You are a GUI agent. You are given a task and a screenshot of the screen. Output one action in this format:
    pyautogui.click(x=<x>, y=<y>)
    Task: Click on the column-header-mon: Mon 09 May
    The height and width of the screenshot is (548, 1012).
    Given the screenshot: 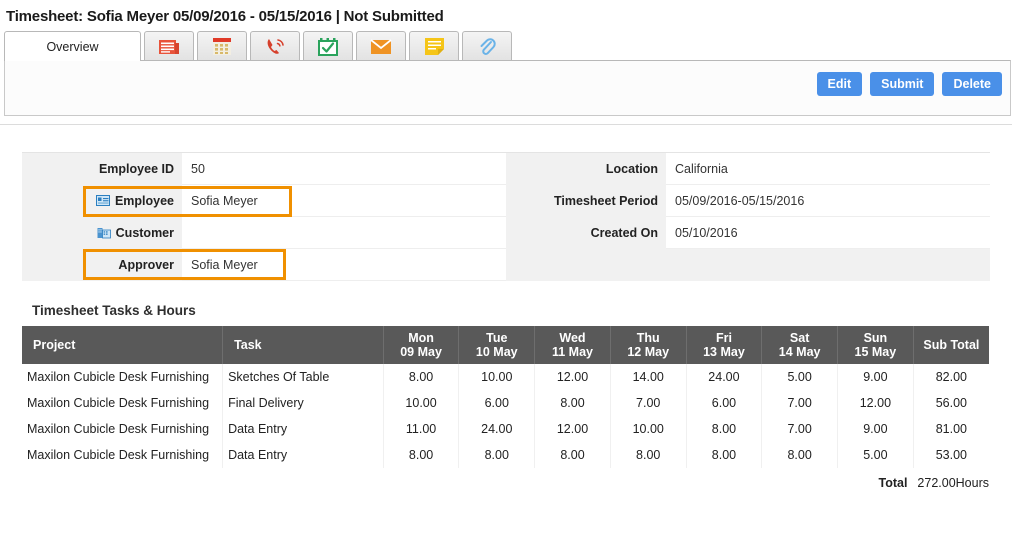 What is the action you would take?
    pyautogui.click(x=421, y=345)
    